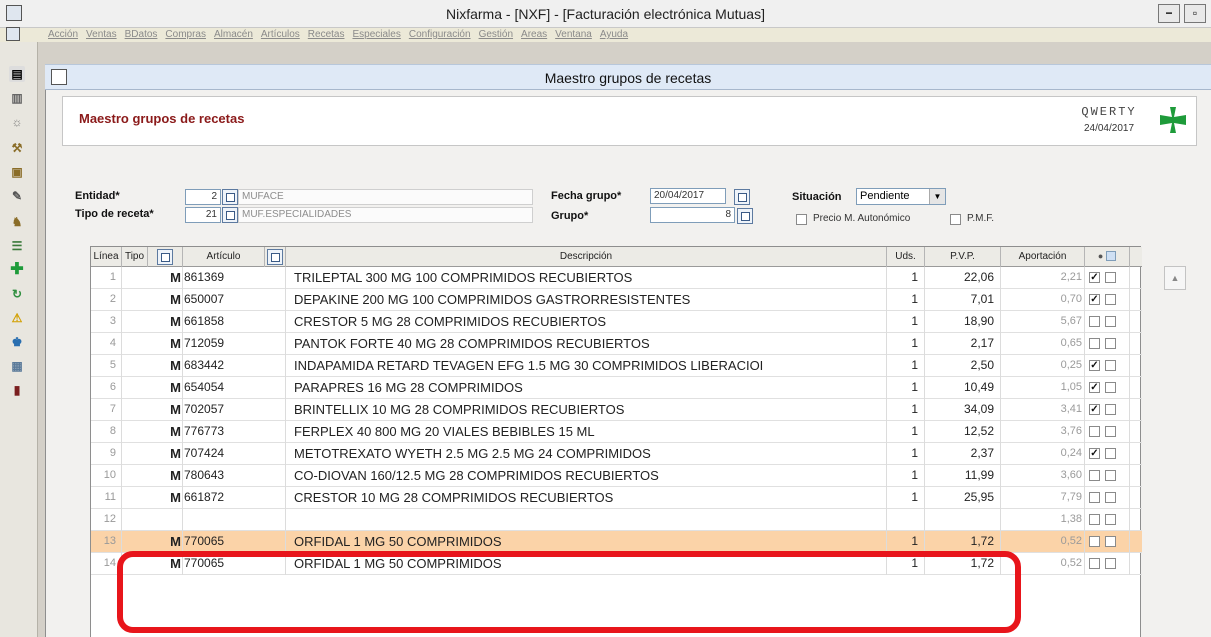 The height and width of the screenshot is (637, 1211). I want to click on entidad-lookup-icon, so click(230, 197).